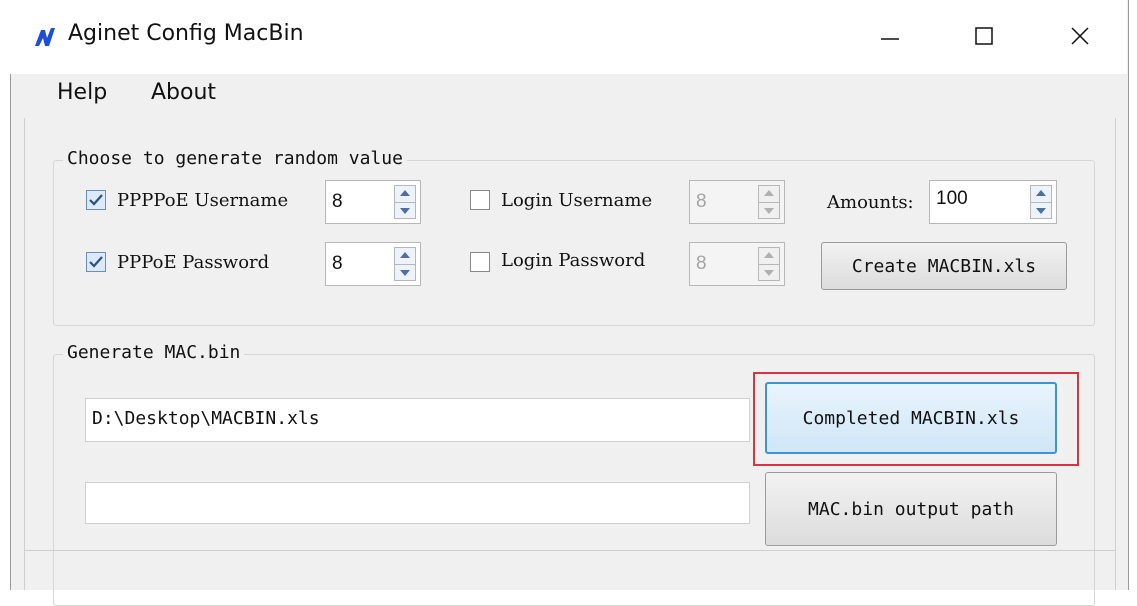 The width and height of the screenshot is (1137, 606). Describe the element at coordinates (203, 200) in the screenshot. I see `pppoe-username-label: PPPPoE Username` at that location.